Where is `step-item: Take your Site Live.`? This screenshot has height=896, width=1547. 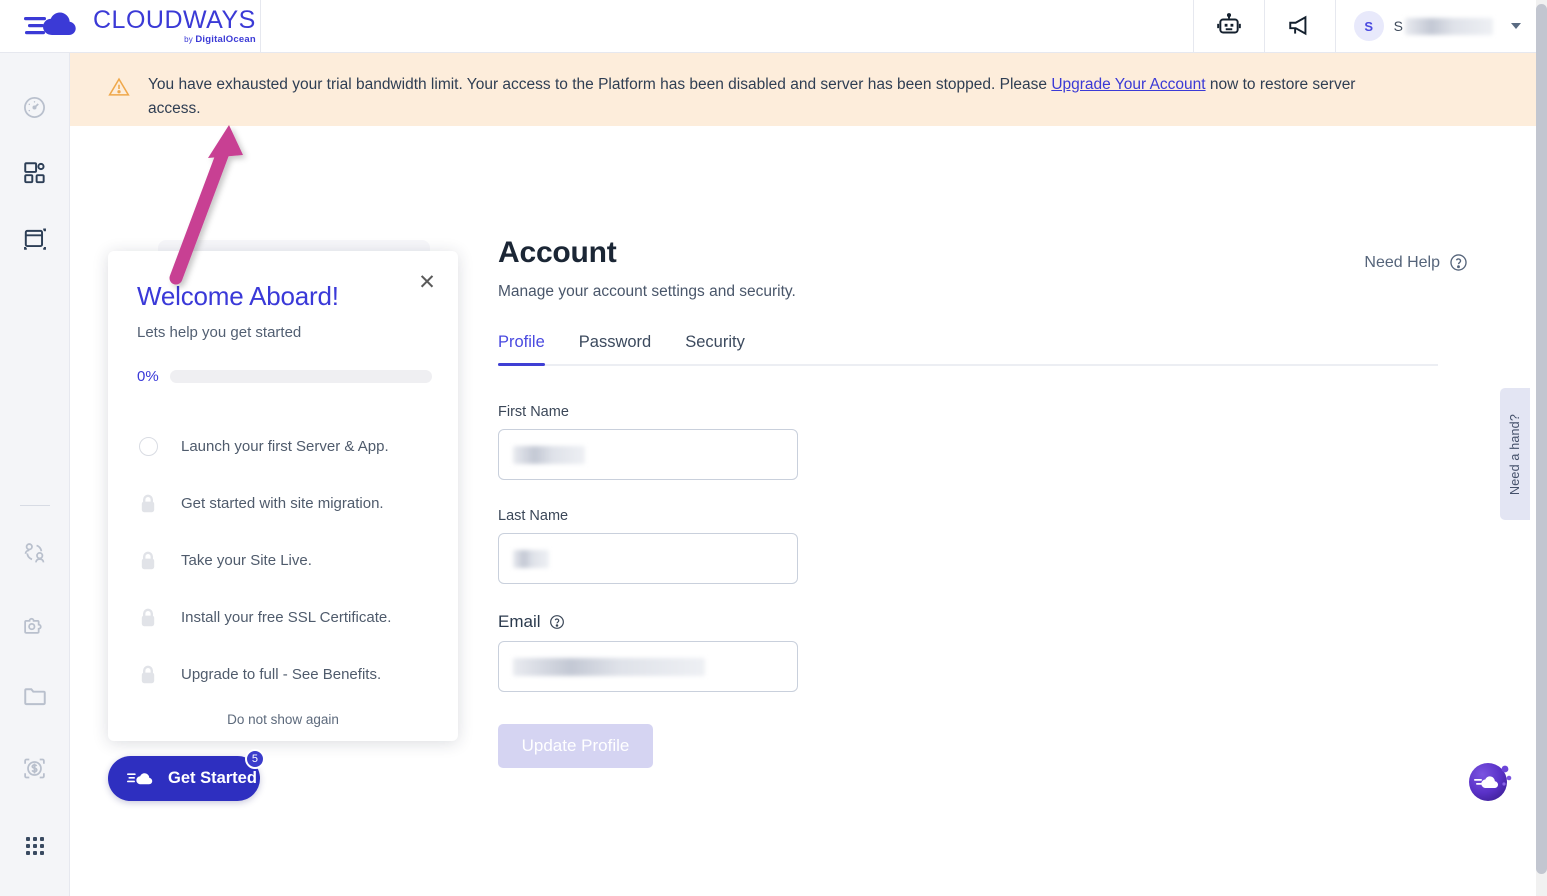
step-item: Take your Site Live. is located at coordinates (284, 560).